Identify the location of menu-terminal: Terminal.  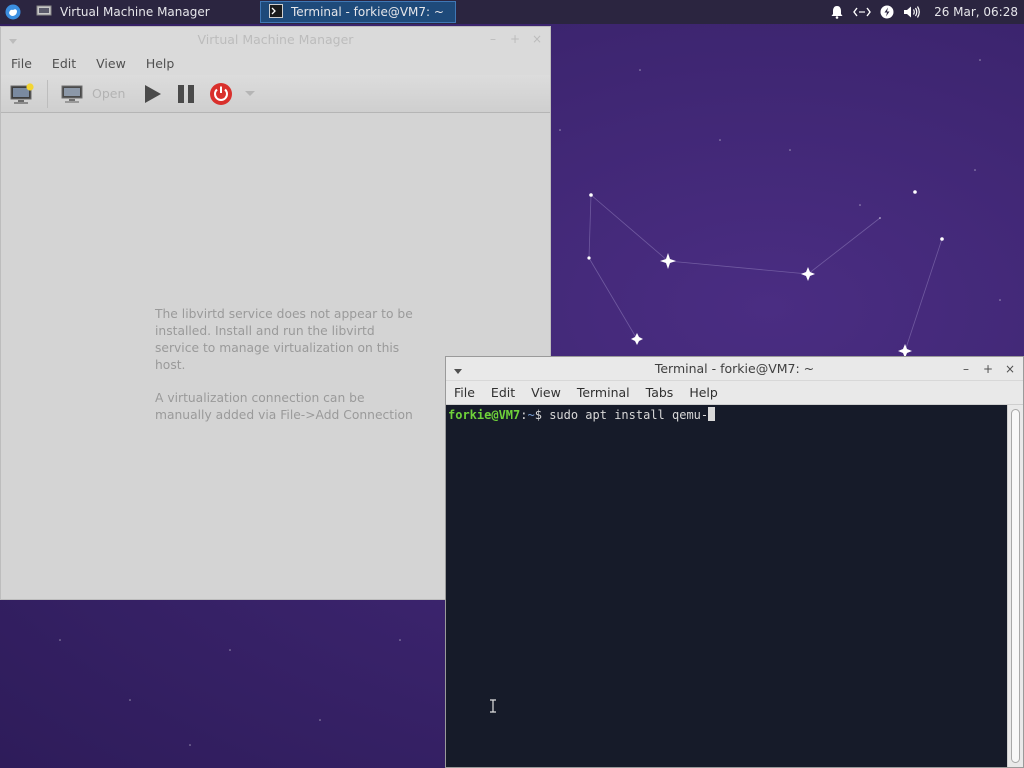
(603, 392).